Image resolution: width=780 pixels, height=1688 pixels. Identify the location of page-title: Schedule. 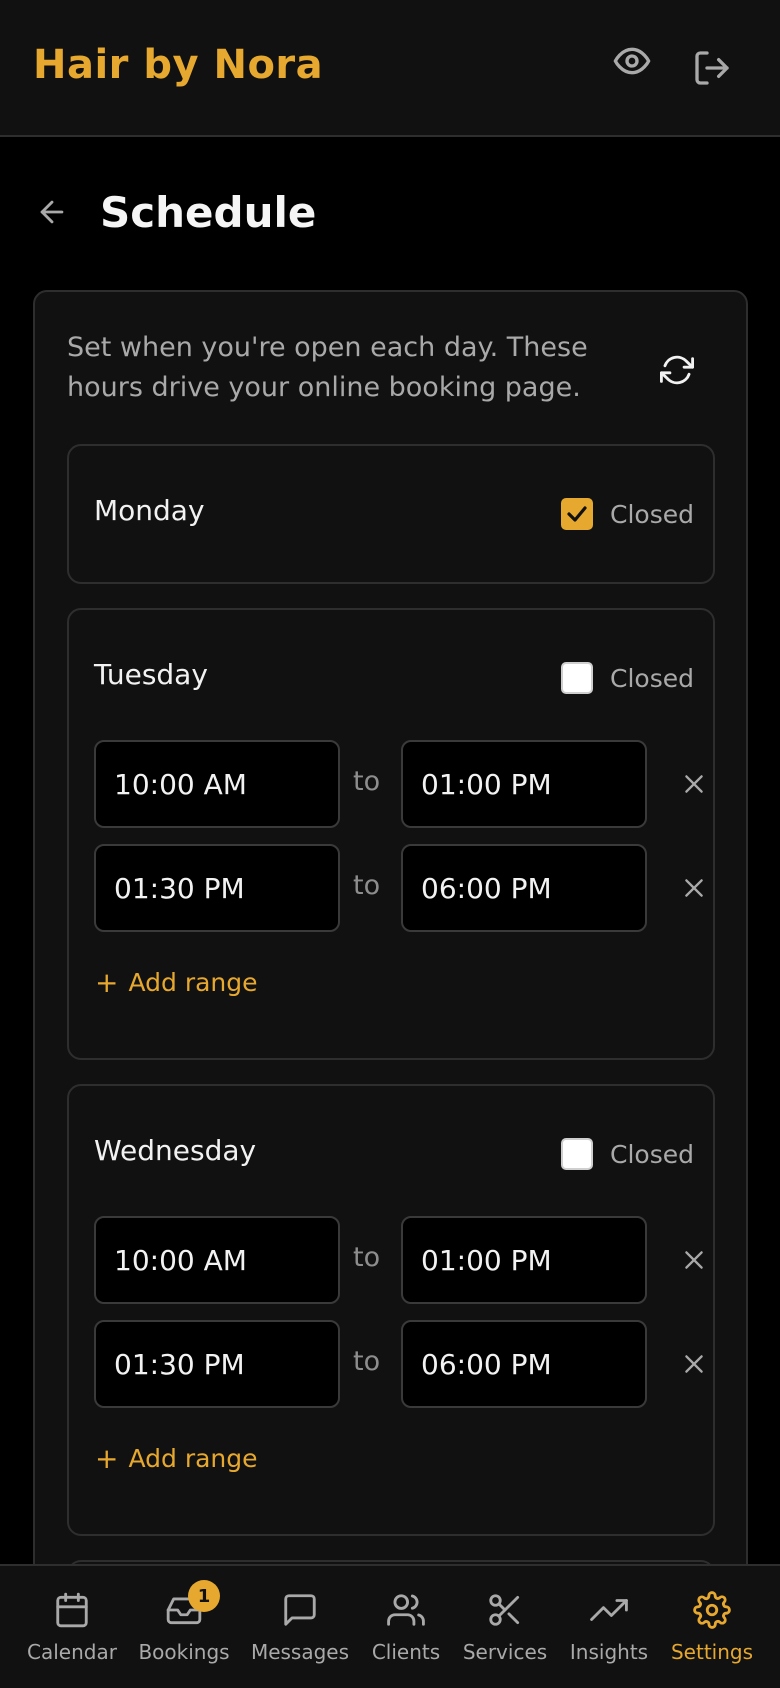
(208, 212).